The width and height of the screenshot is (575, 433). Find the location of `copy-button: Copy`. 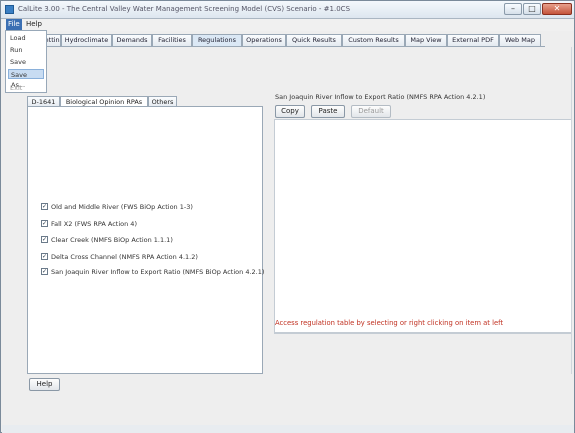

copy-button: Copy is located at coordinates (290, 111).